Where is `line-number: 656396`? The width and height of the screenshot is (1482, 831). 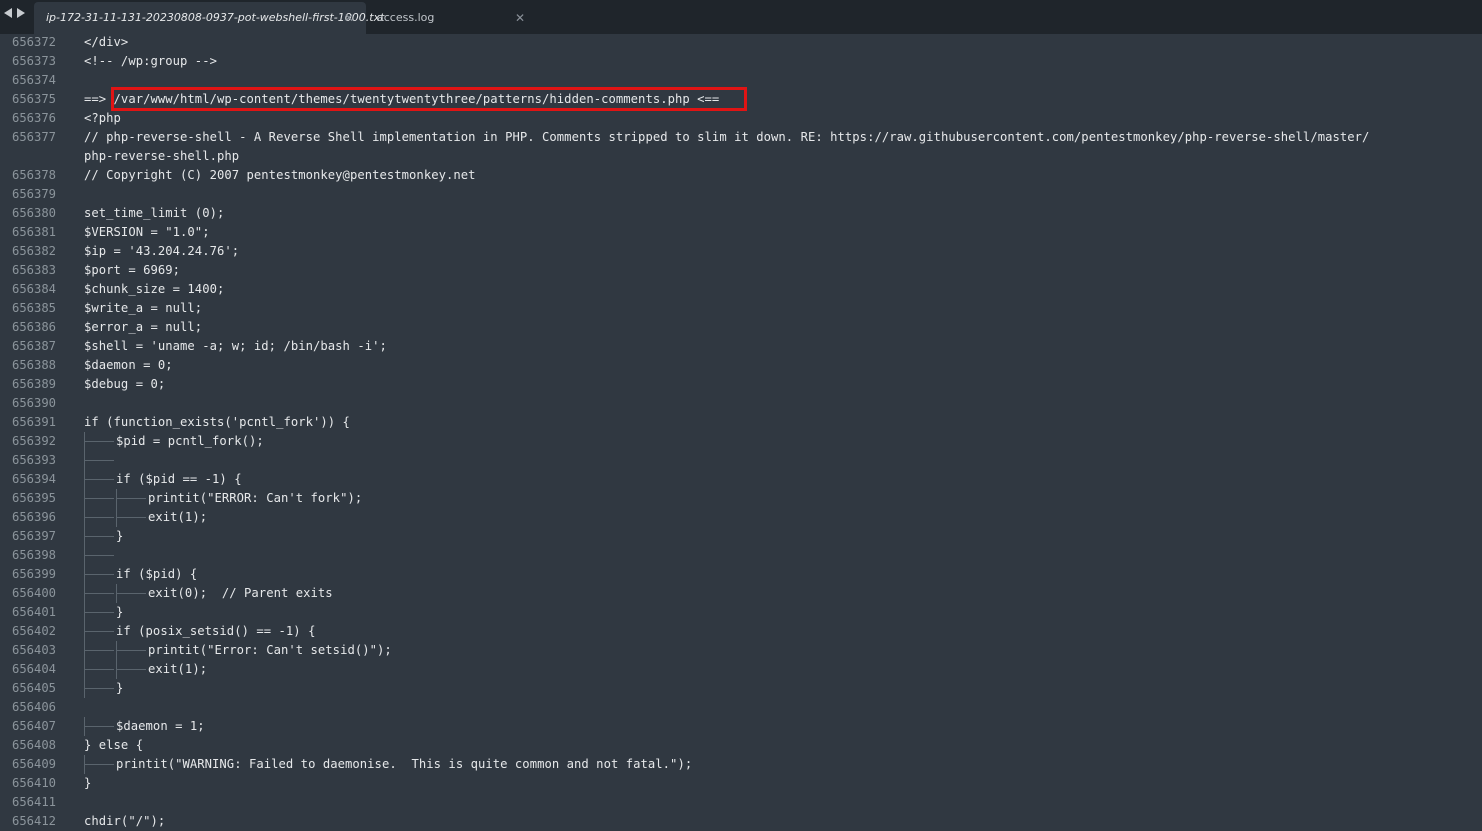
line-number: 656396 is located at coordinates (34, 517).